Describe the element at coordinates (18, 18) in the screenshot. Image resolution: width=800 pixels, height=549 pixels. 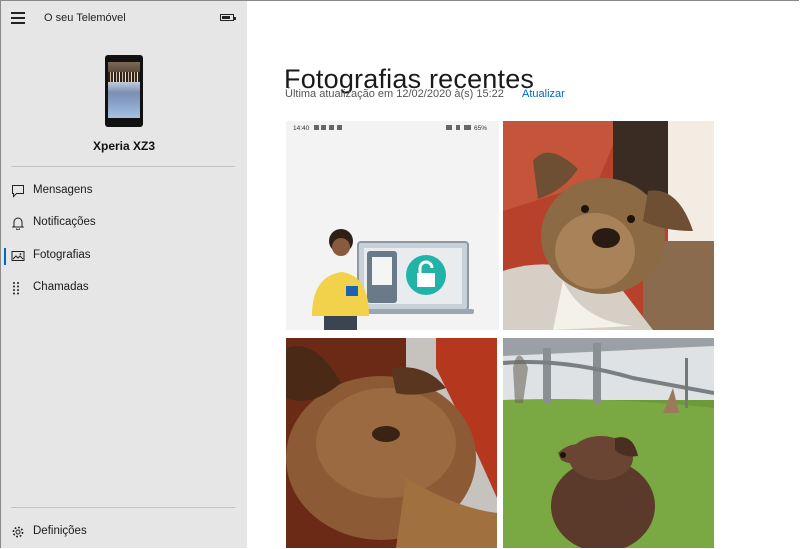
I see `hamburger-menu-icon` at that location.